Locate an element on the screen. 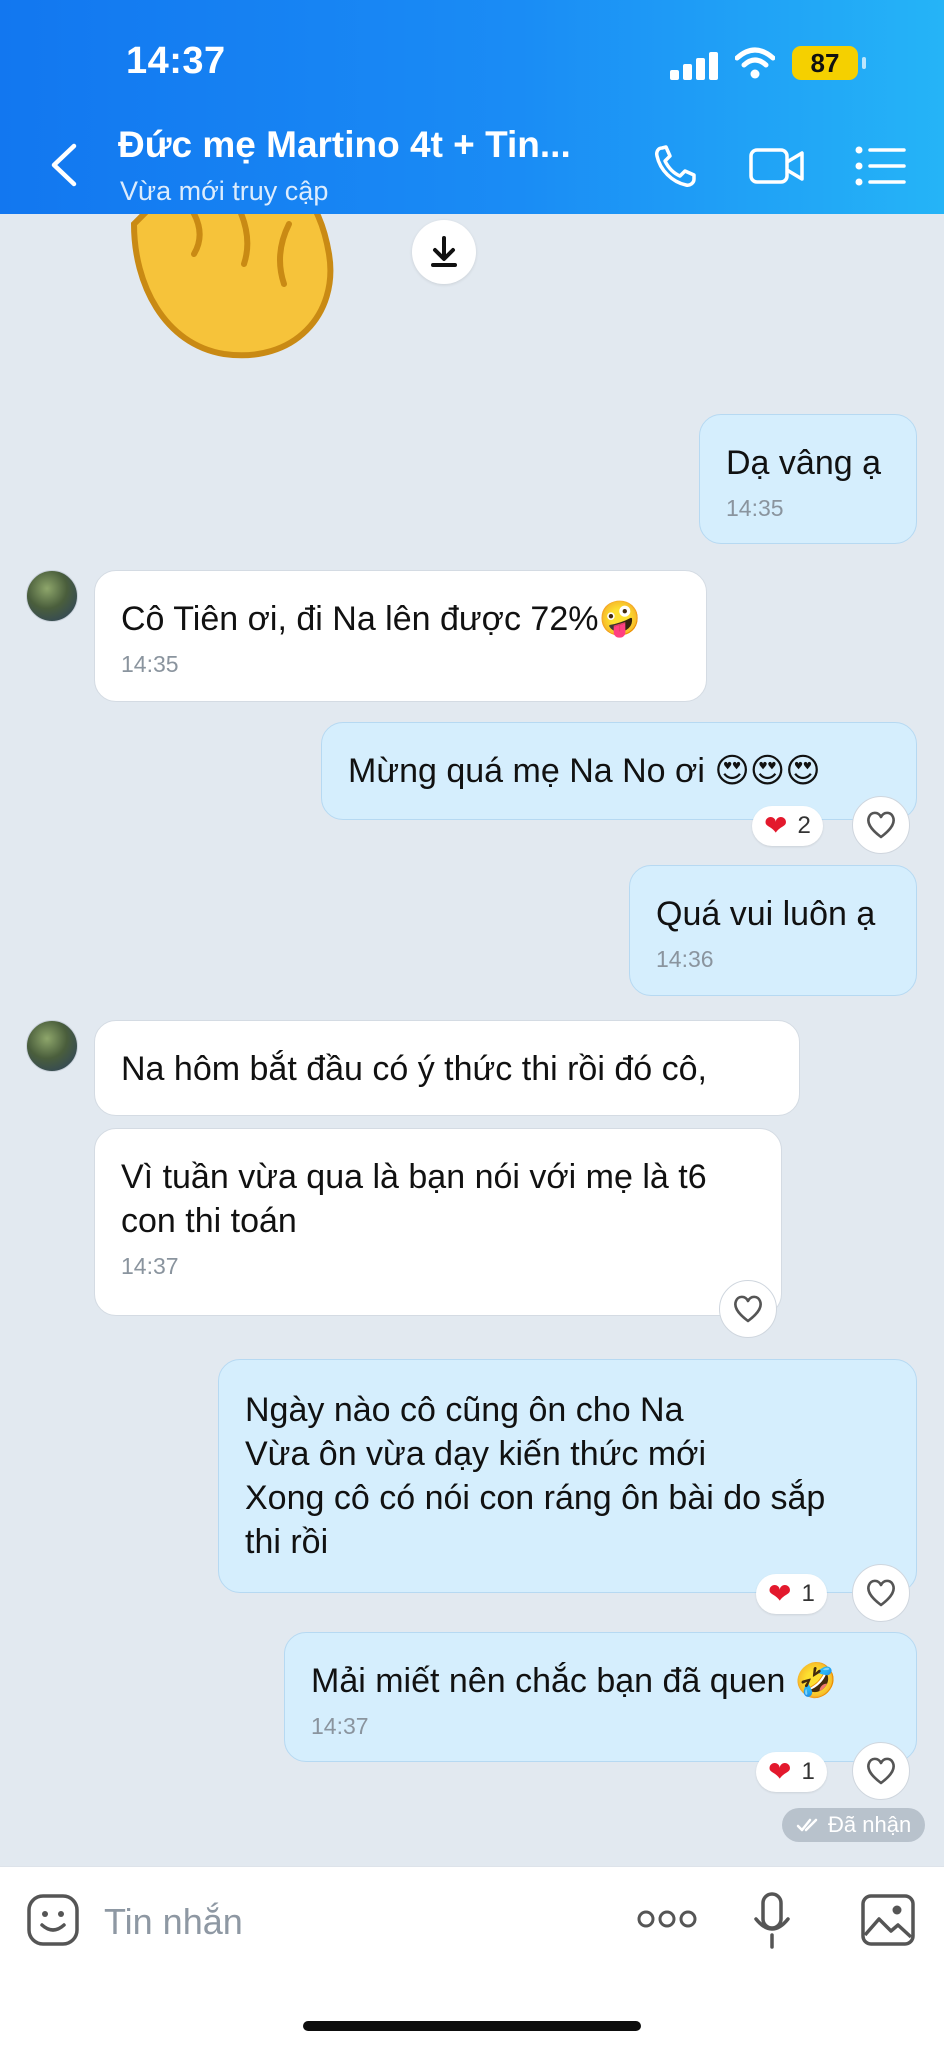  battery-indicator: 87 is located at coordinates (829, 63).